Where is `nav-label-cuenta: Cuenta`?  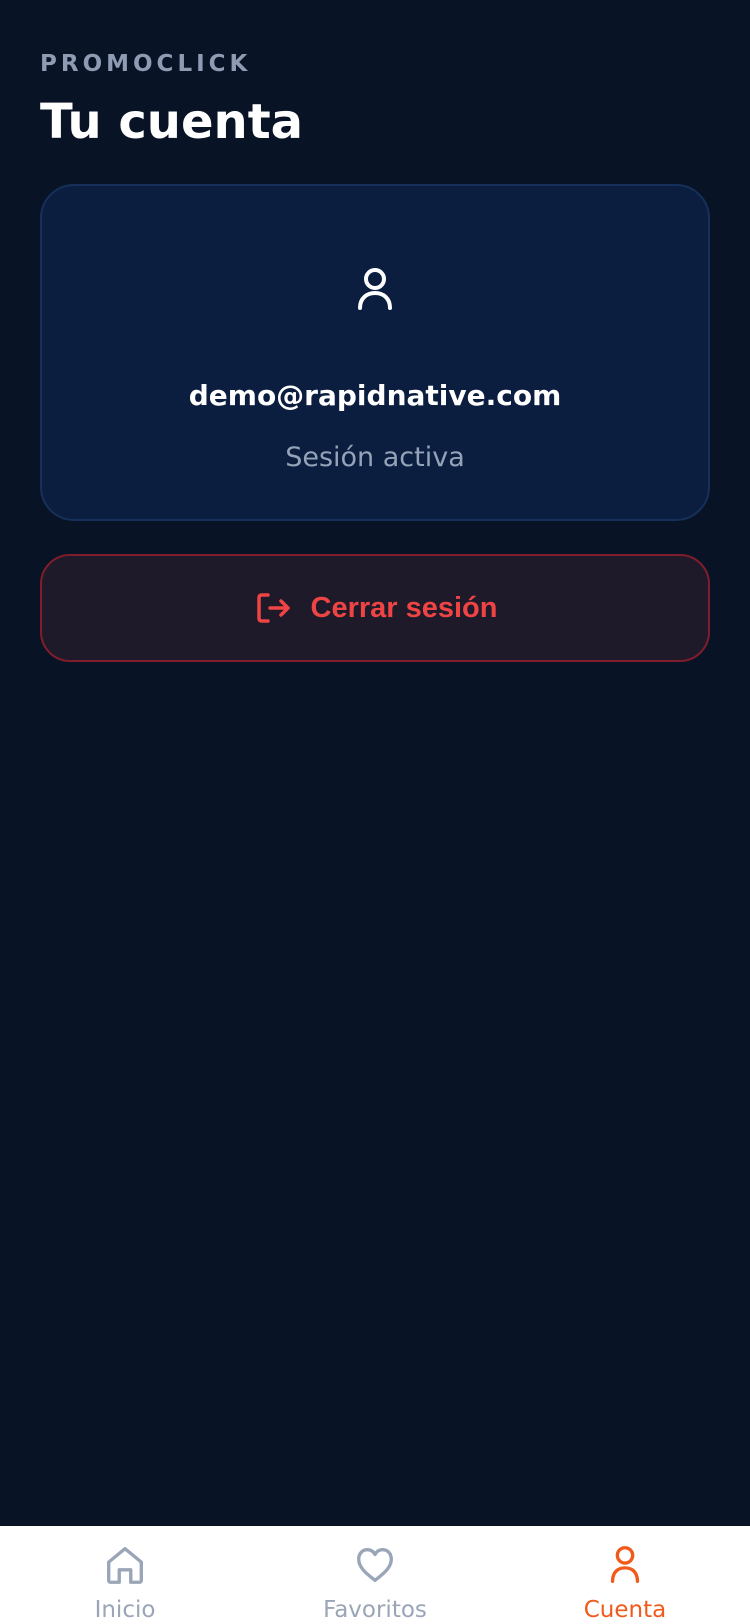 nav-label-cuenta: Cuenta is located at coordinates (625, 1610).